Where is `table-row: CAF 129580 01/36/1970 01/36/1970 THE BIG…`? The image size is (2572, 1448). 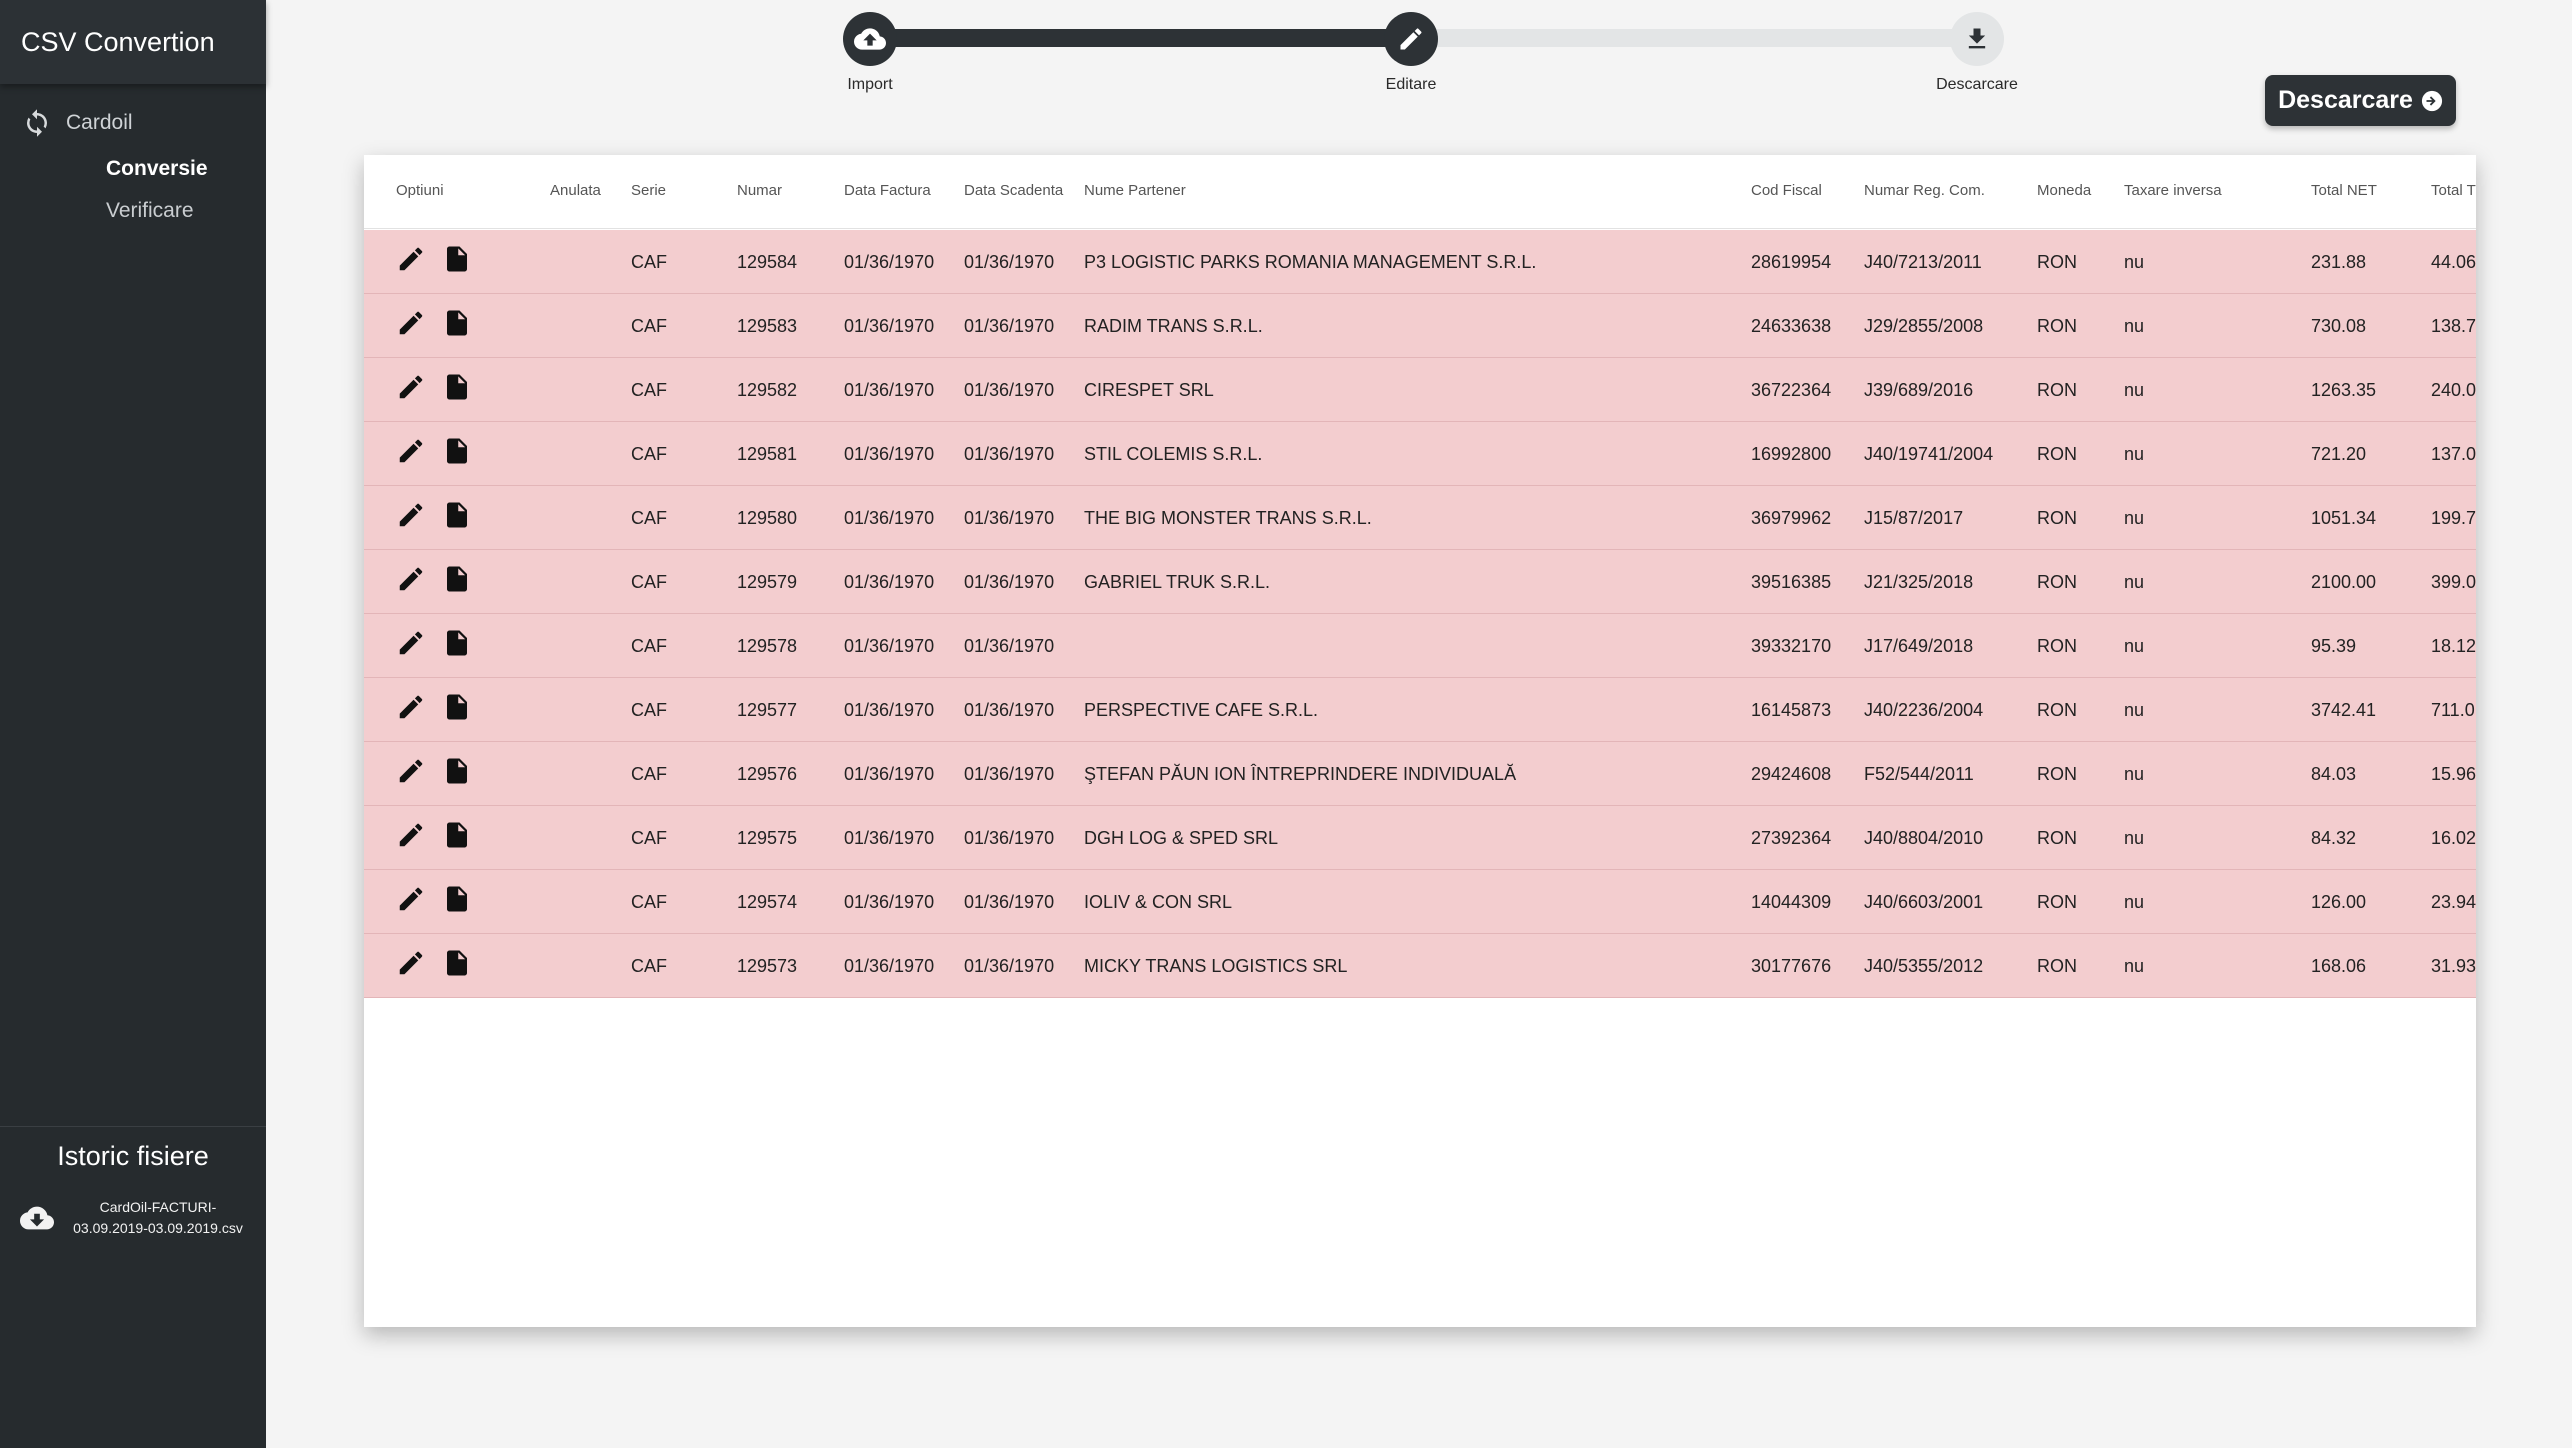
table-row: CAF 129580 01/36/1970 01/36/1970 THE BIG… is located at coordinates (1420, 518).